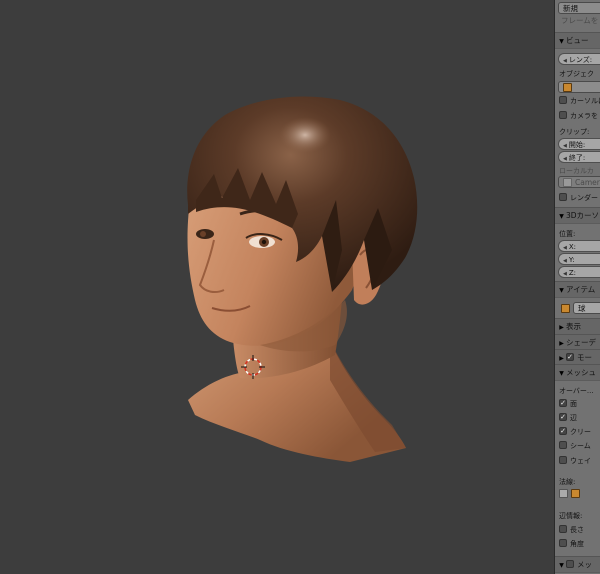 This screenshot has height=574, width=600. I want to click on lock-cursor-checkbox: カーソルに, so click(579, 101).